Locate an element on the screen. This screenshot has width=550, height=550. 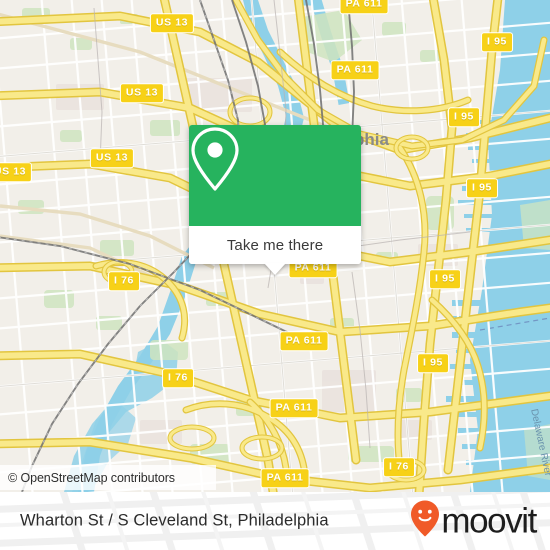
location-callout-card: Take me there is located at coordinates (275, 200).